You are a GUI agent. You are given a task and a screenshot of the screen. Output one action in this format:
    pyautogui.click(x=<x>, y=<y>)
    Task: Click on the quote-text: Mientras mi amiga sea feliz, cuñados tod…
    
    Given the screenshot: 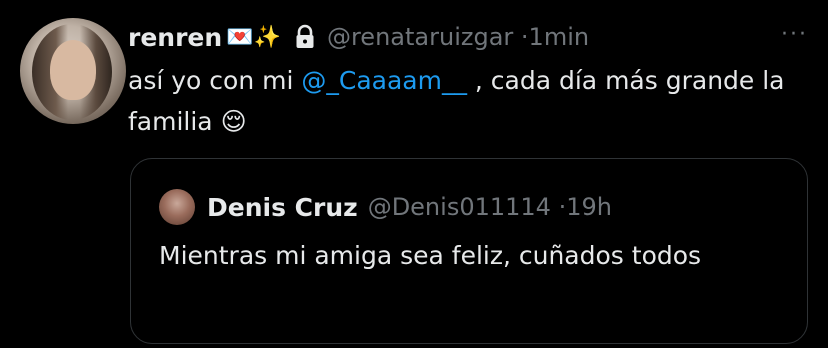 What is the action you would take?
    pyautogui.click(x=430, y=255)
    